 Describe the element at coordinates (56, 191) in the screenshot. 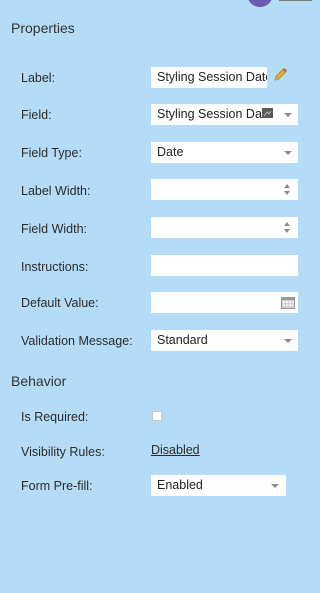

I see `label-width-label: Label Width:` at that location.